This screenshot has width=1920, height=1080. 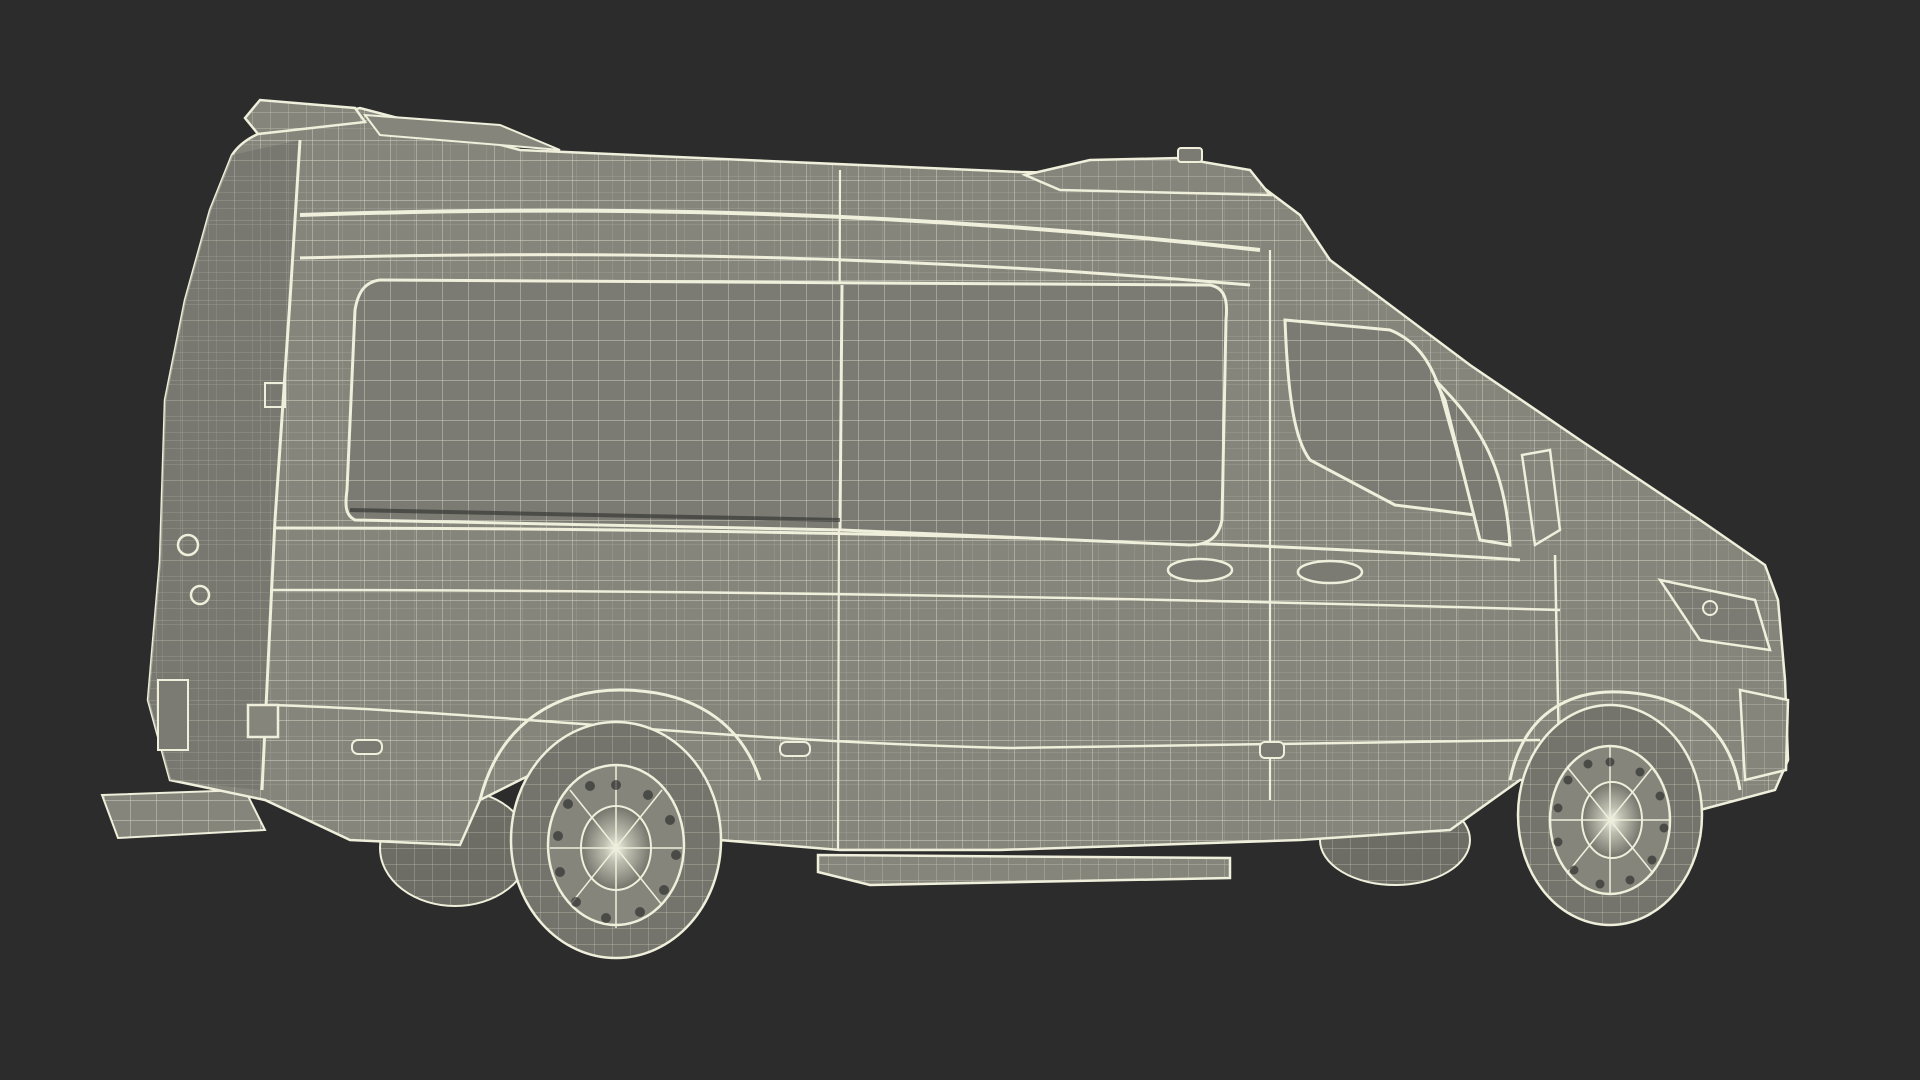 What do you see at coordinates (616, 840) in the screenshot?
I see `rear-wheel` at bounding box center [616, 840].